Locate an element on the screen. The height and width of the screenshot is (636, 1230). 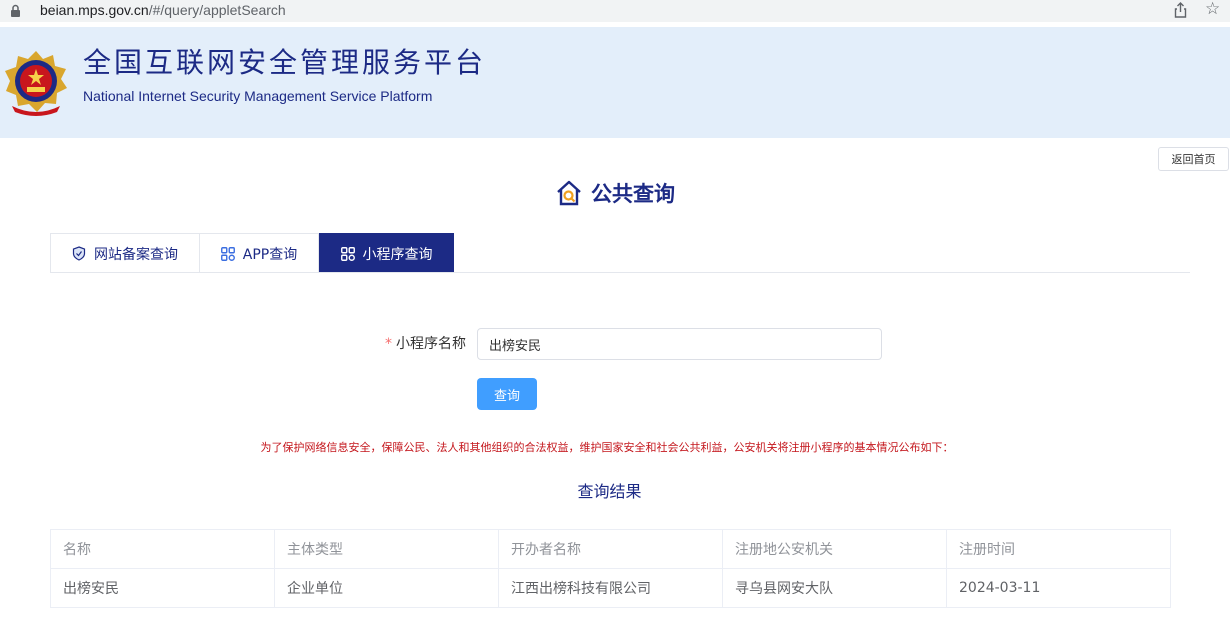
table-cell: 2024-03-11 is located at coordinates (1058, 588).